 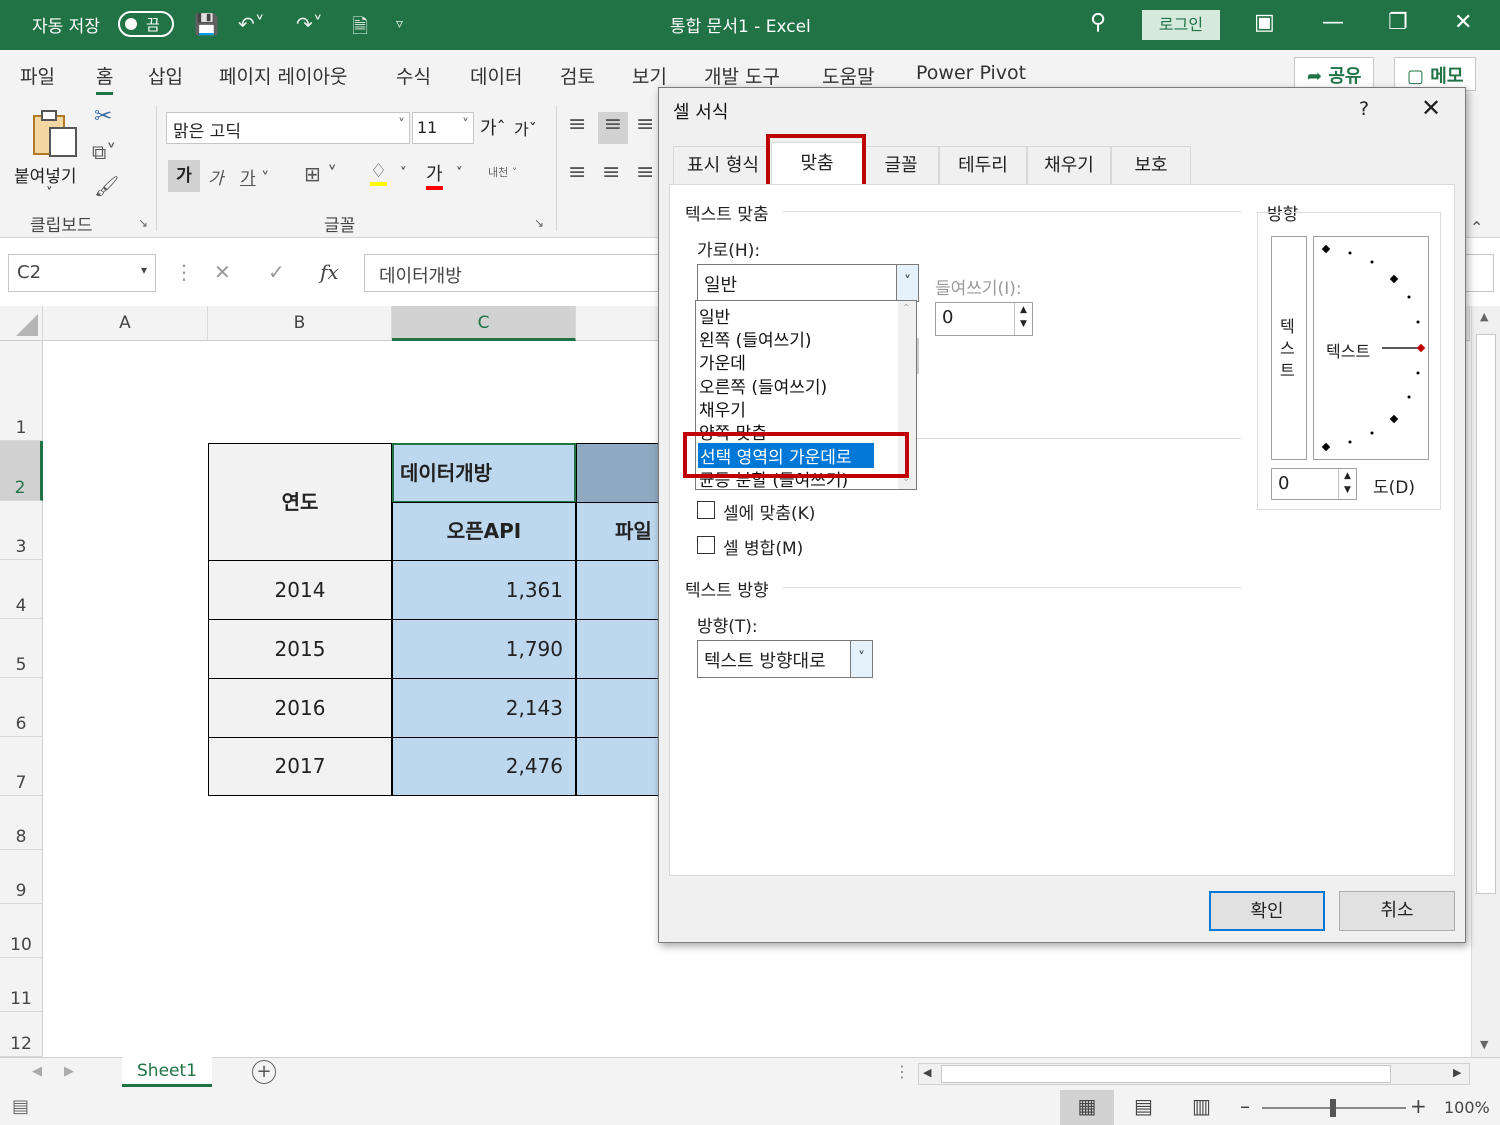 I want to click on tab-page-layout: 페이지 레이아웃, so click(x=283, y=75).